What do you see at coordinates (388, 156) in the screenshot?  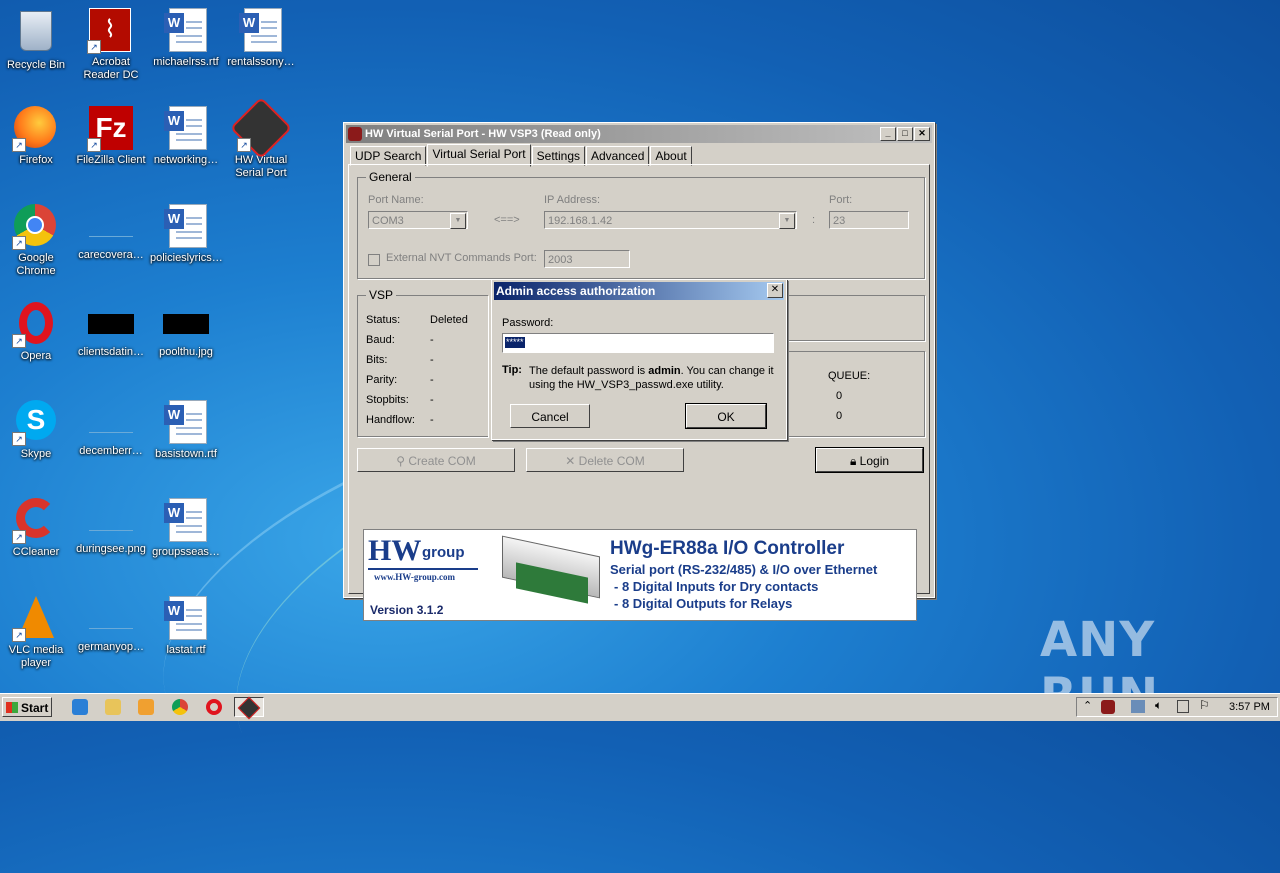 I see `tab-udp-search: UDP Search` at bounding box center [388, 156].